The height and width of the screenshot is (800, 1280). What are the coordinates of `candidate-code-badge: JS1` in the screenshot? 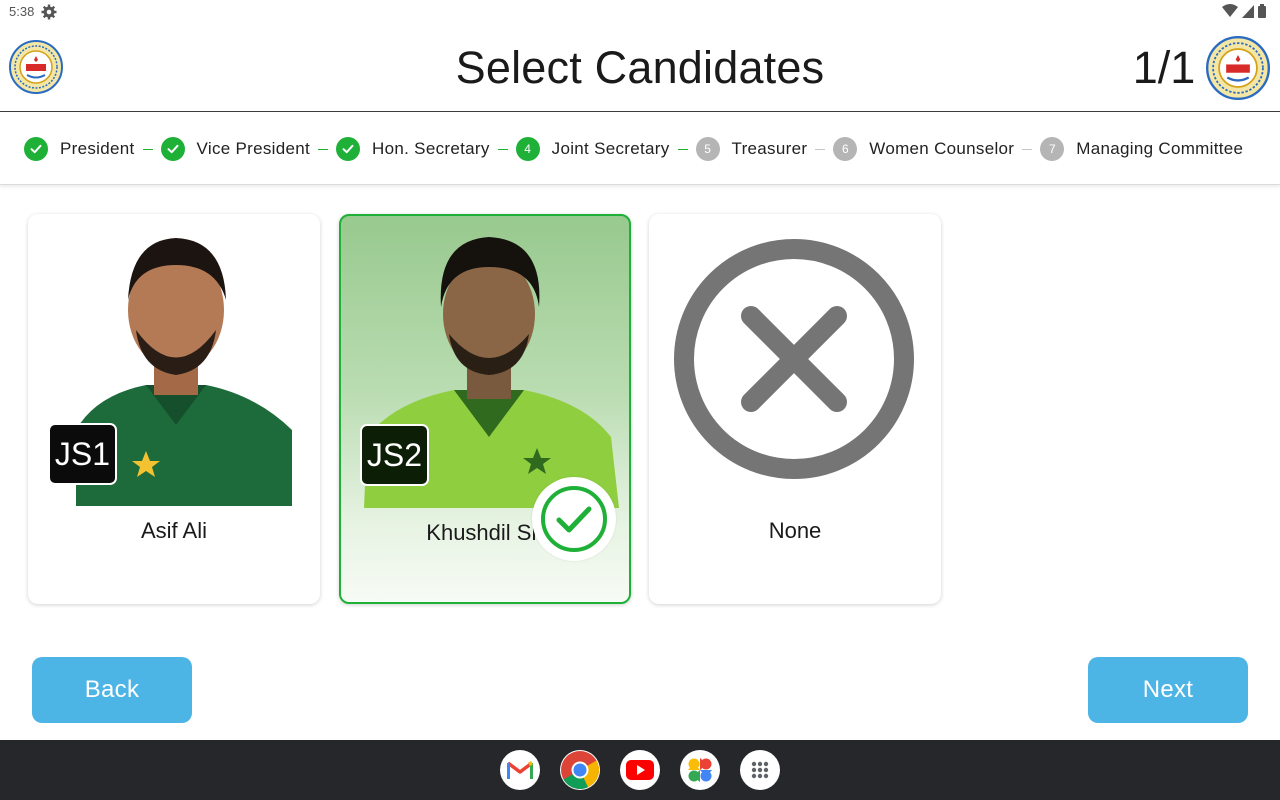 It's located at (82, 454).